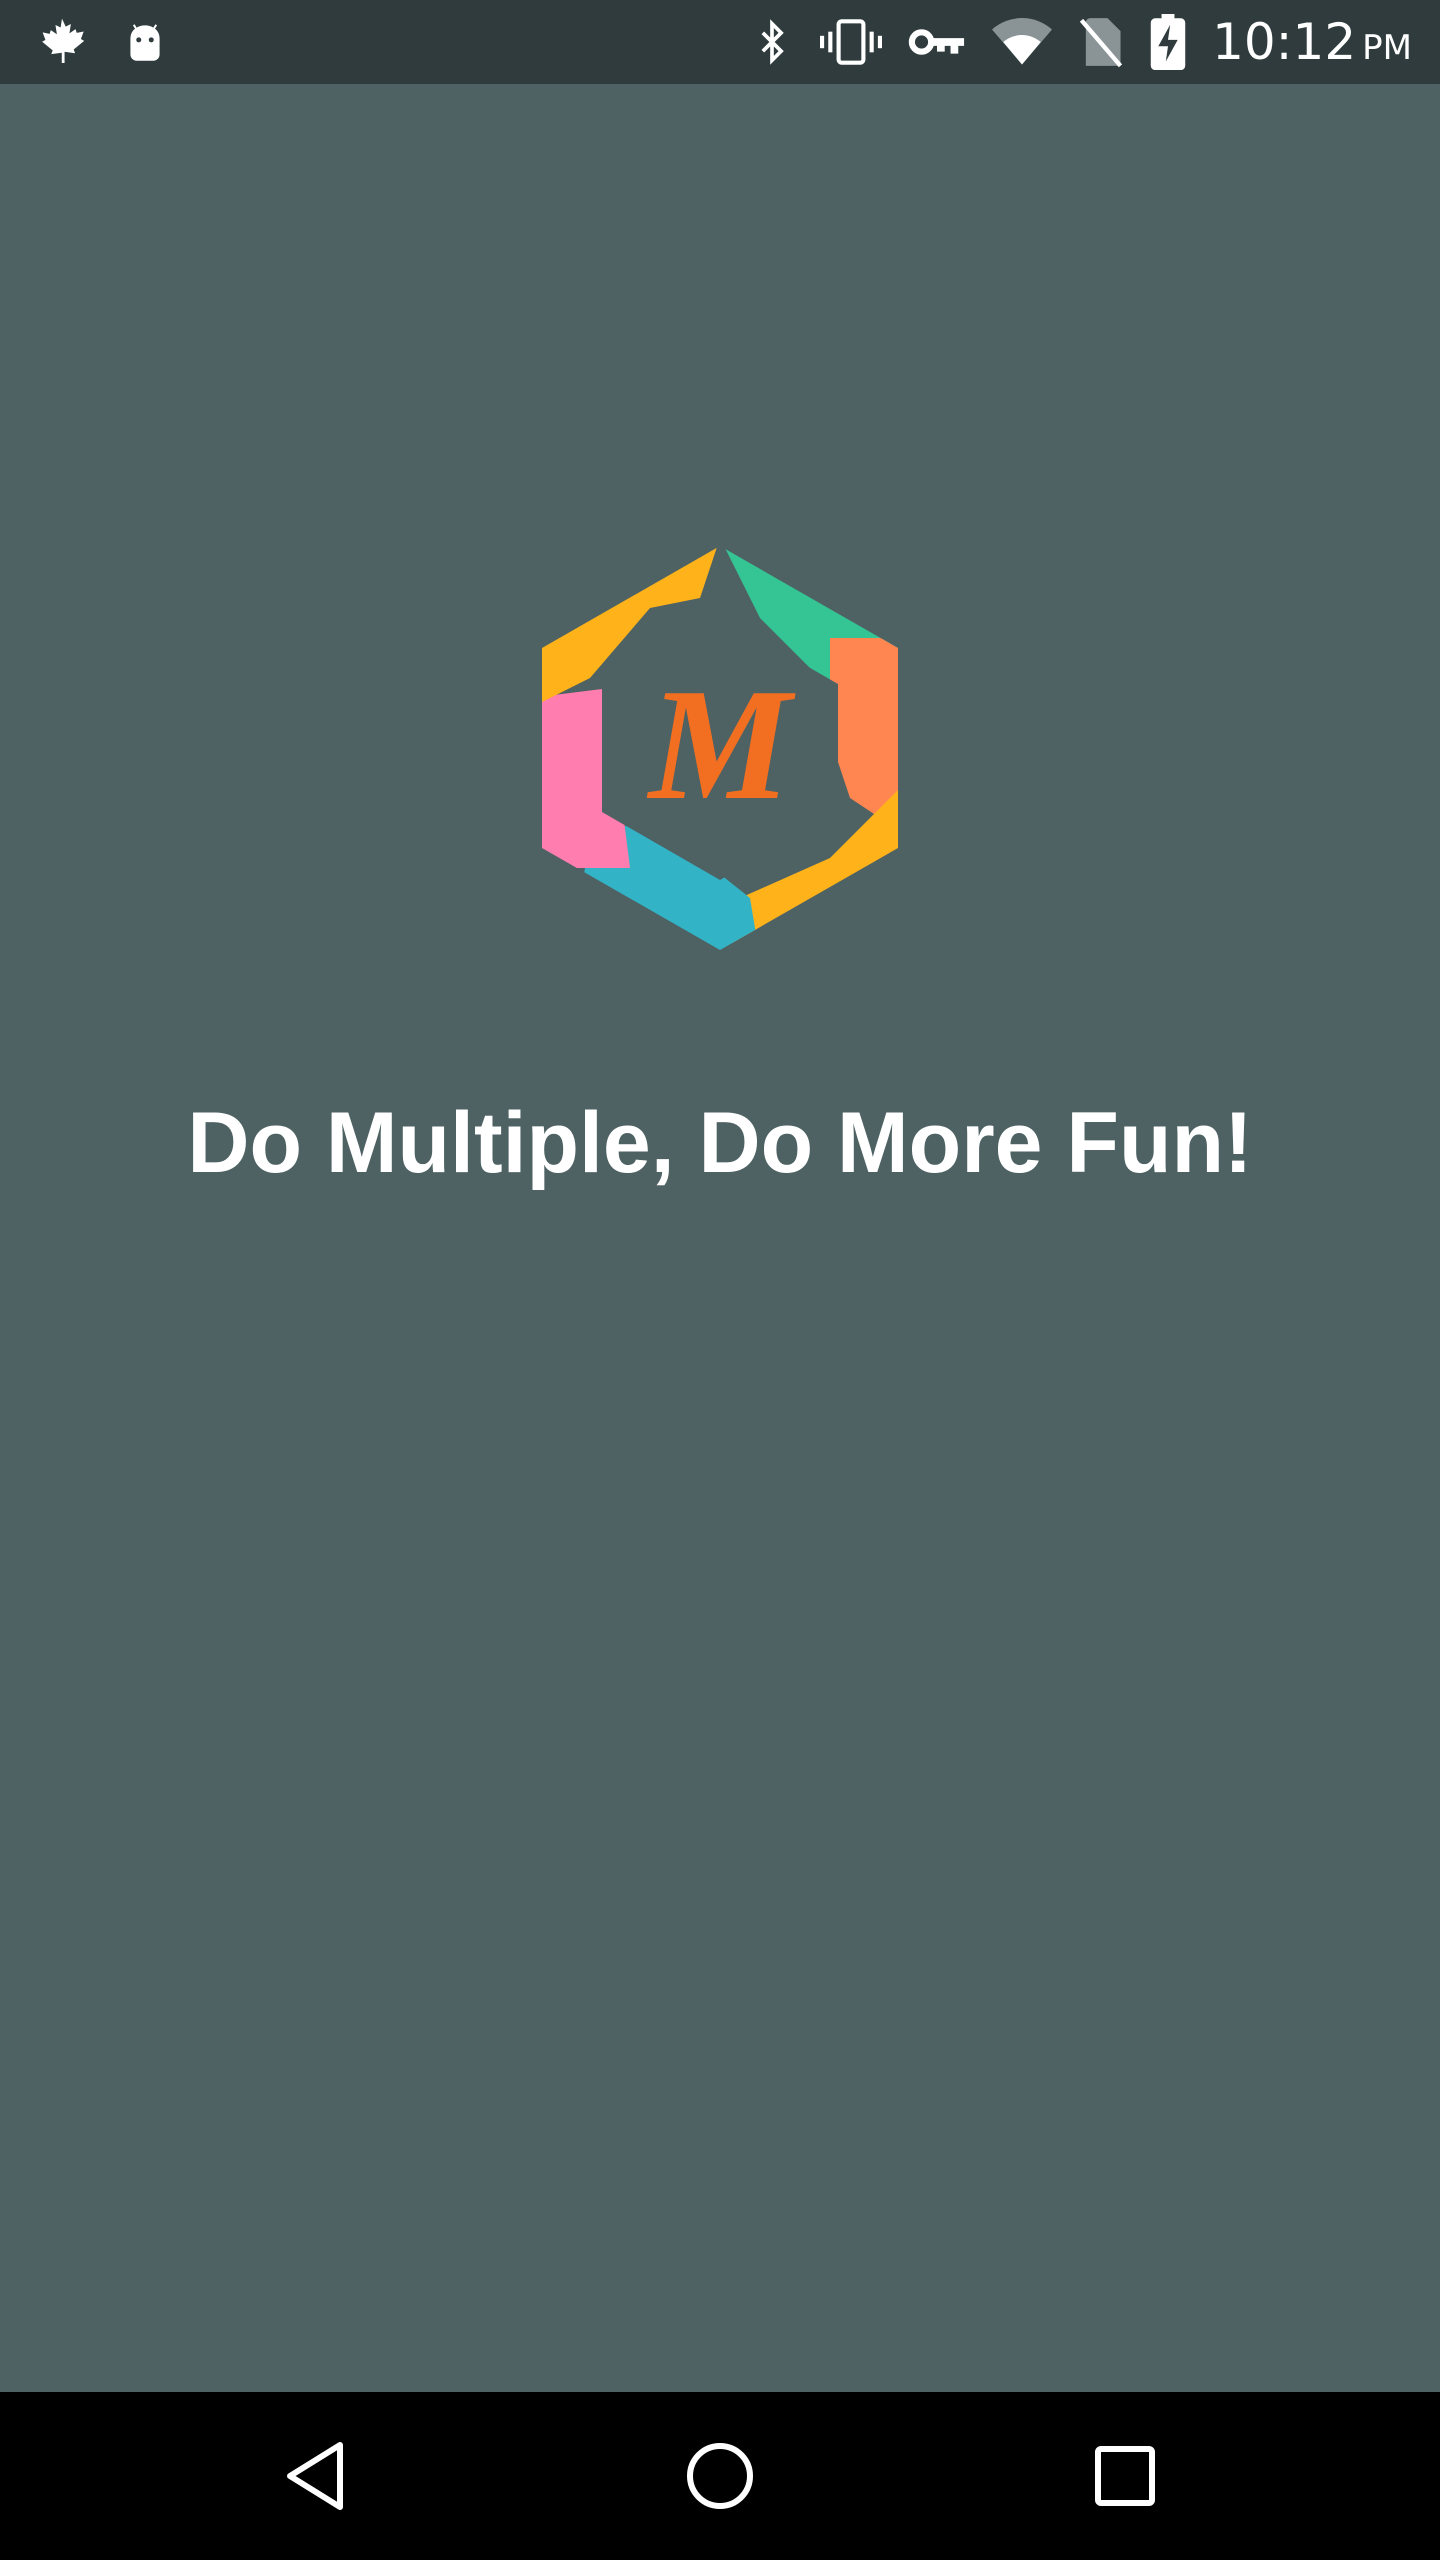 The height and width of the screenshot is (2560, 1440). Describe the element at coordinates (102, 42) in the screenshot. I see `status-bar-notifications` at that location.